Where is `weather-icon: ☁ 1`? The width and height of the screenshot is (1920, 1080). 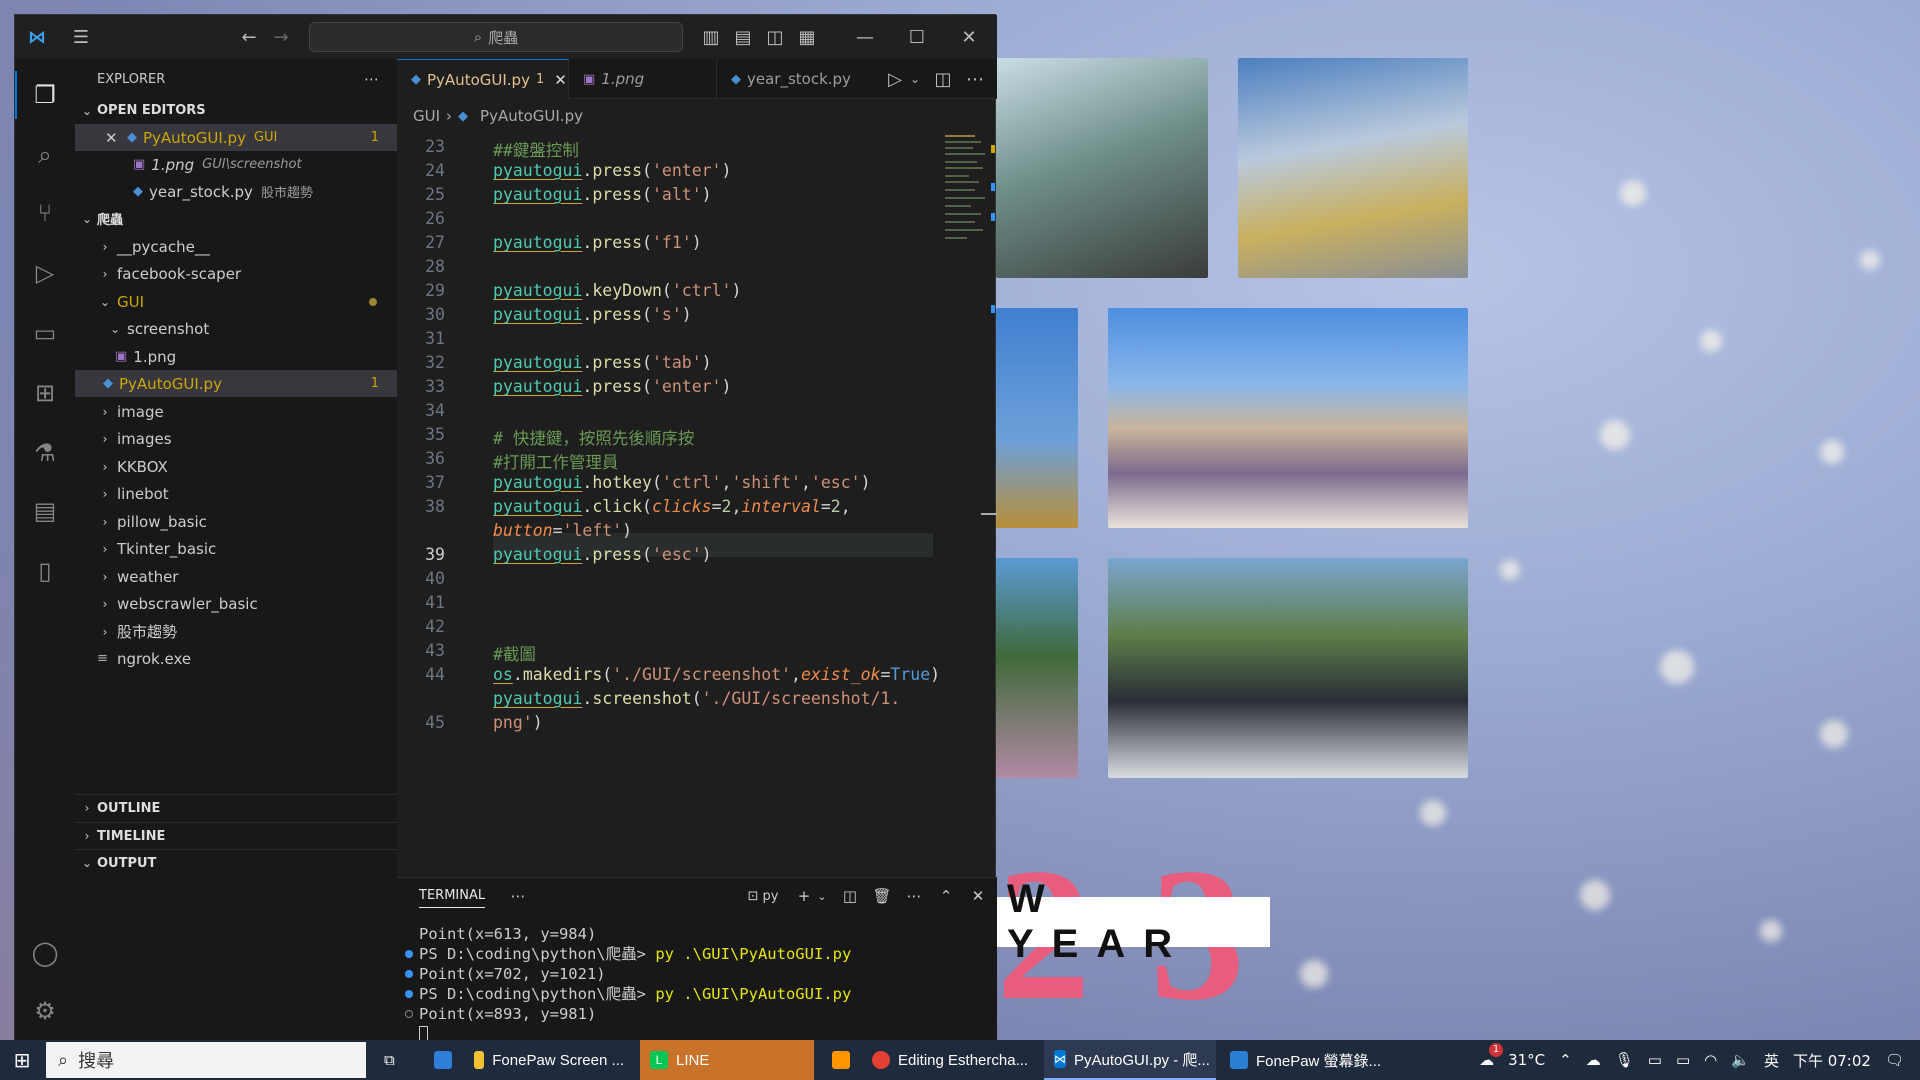
weather-icon: ☁ 1 is located at coordinates (1491, 1056).